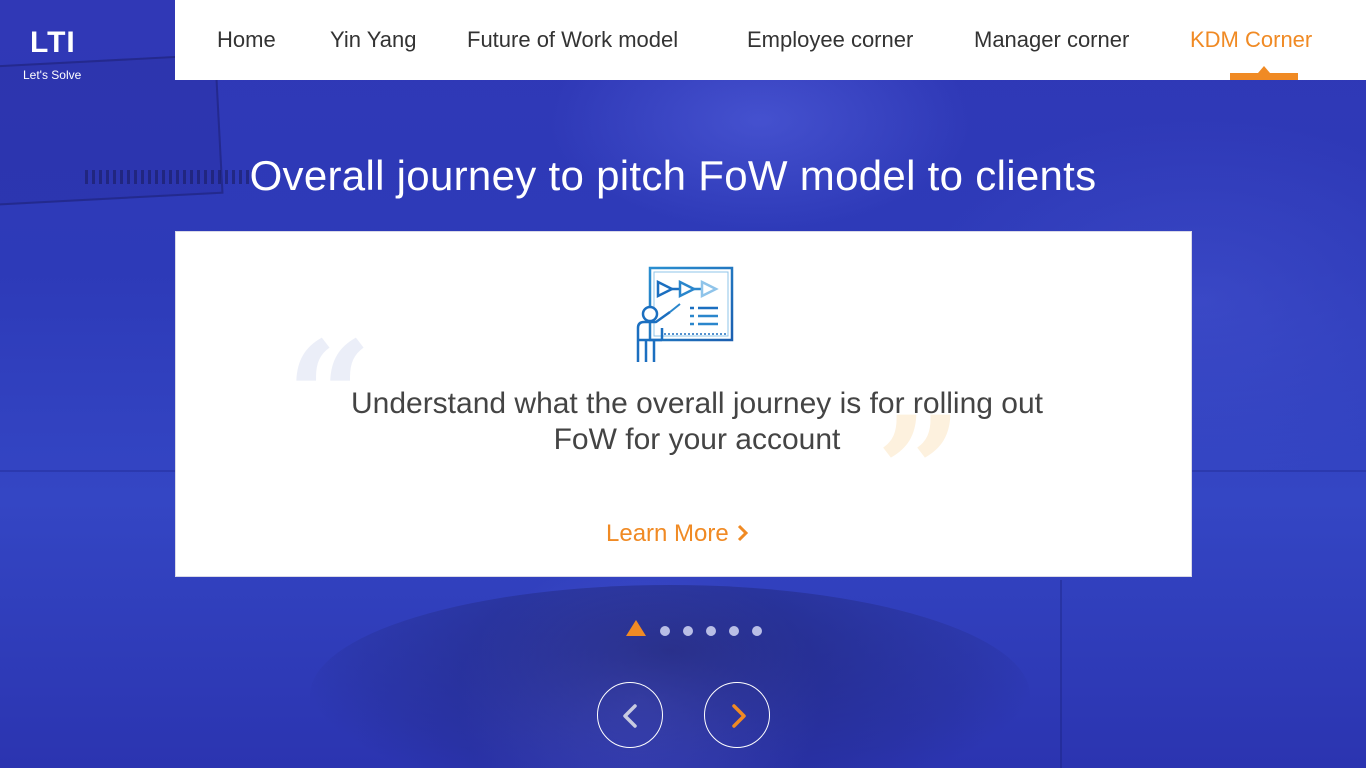 The image size is (1366, 768). I want to click on active-indicator-caret, so click(1264, 69).